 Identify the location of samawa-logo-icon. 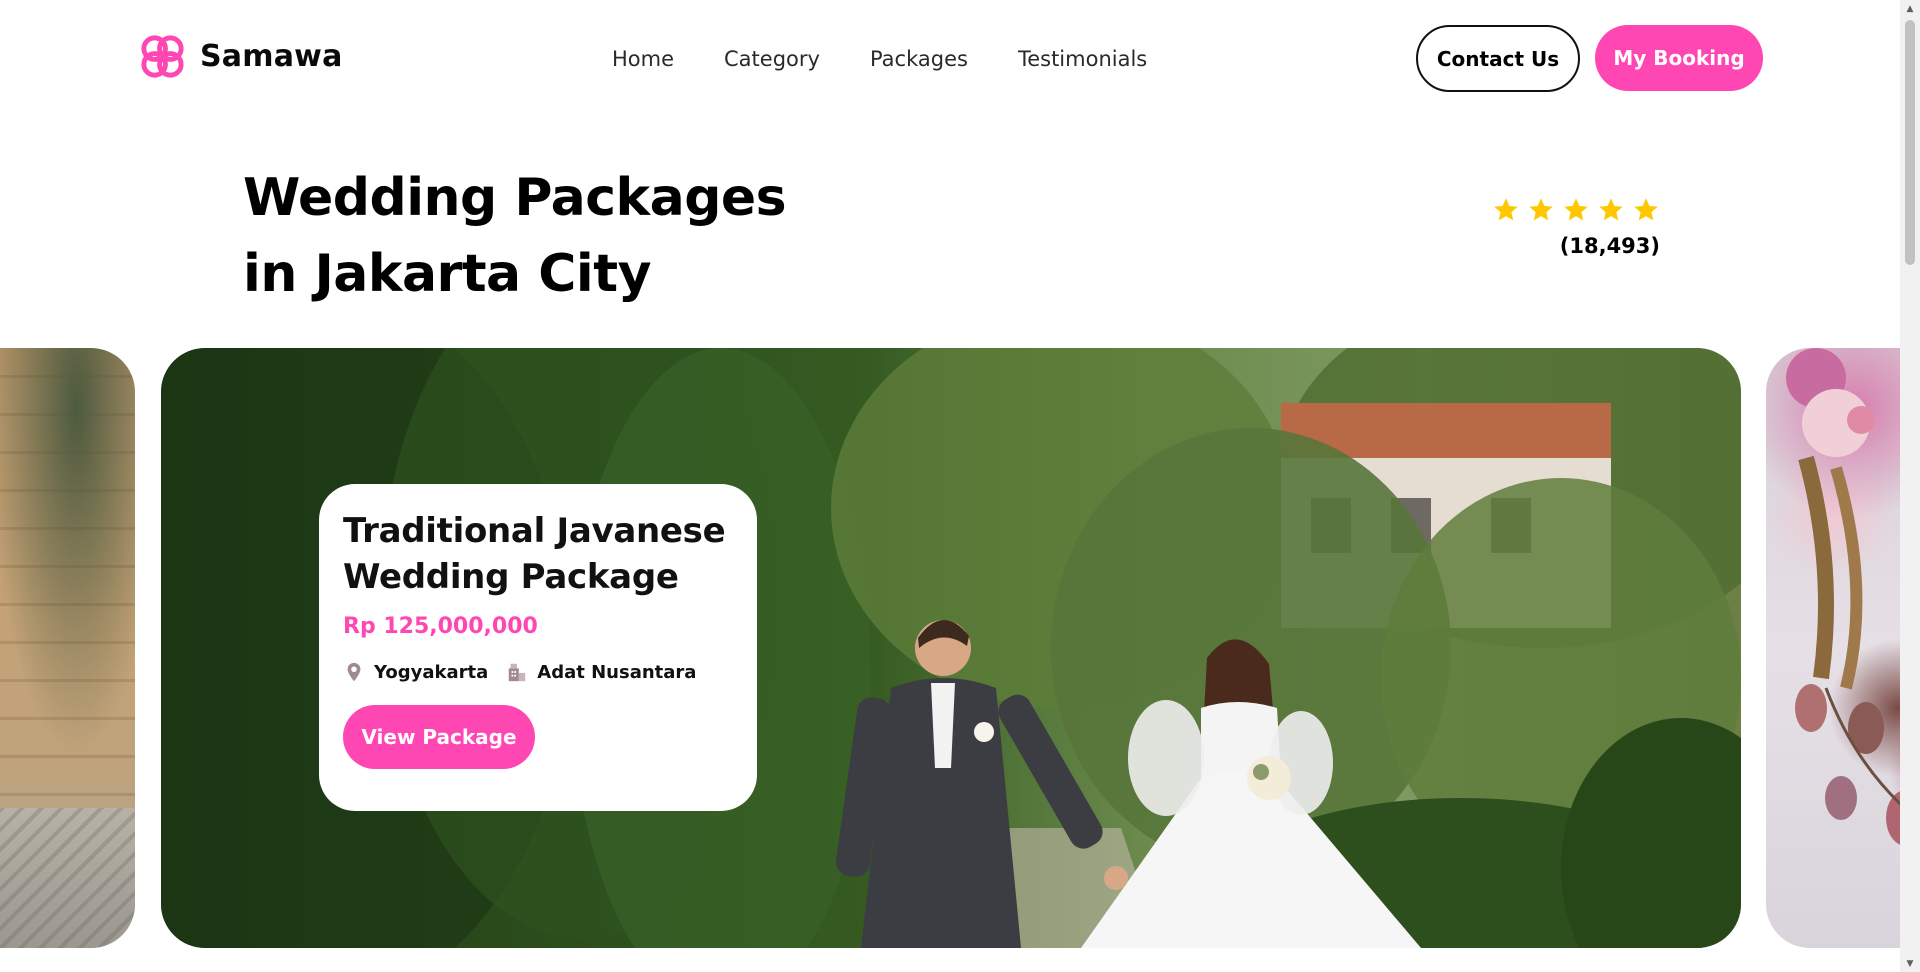
(162, 56).